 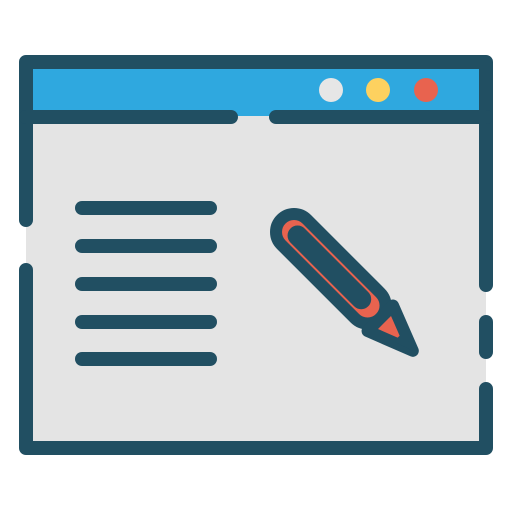 What do you see at coordinates (426, 90) in the screenshot?
I see `window-button-red` at bounding box center [426, 90].